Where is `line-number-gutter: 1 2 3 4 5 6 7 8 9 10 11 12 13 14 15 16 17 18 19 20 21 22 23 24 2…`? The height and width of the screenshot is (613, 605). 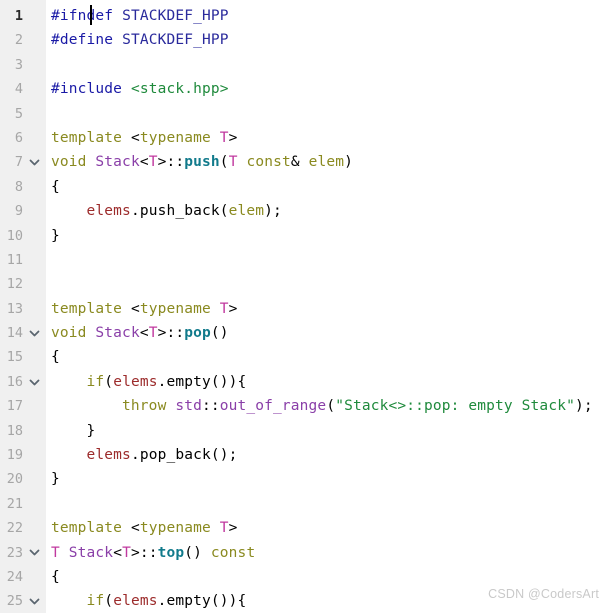
line-number-gutter: 1 2 3 4 5 6 7 8 9 10 11 12 13 14 15 16 17 18 19 20 21 22 23 24 2… is located at coordinates (23, 306).